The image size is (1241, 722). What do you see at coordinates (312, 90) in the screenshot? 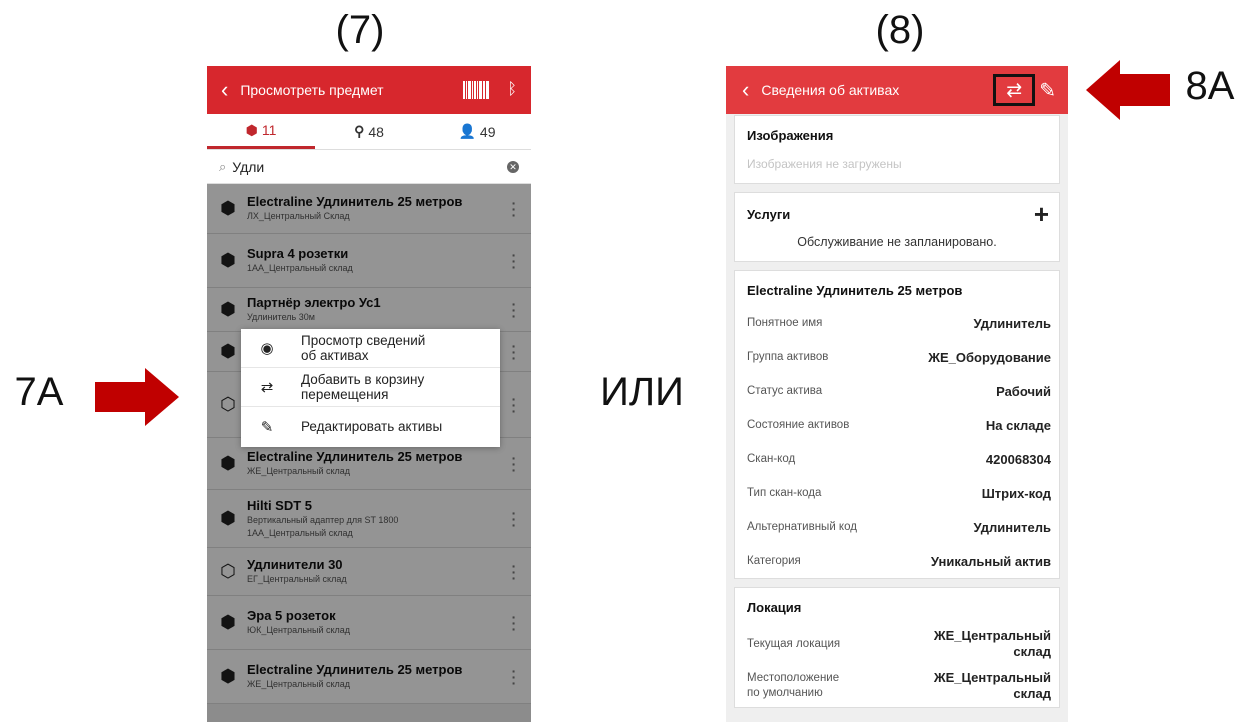
I see `header-title: Просмотреть предмет` at bounding box center [312, 90].